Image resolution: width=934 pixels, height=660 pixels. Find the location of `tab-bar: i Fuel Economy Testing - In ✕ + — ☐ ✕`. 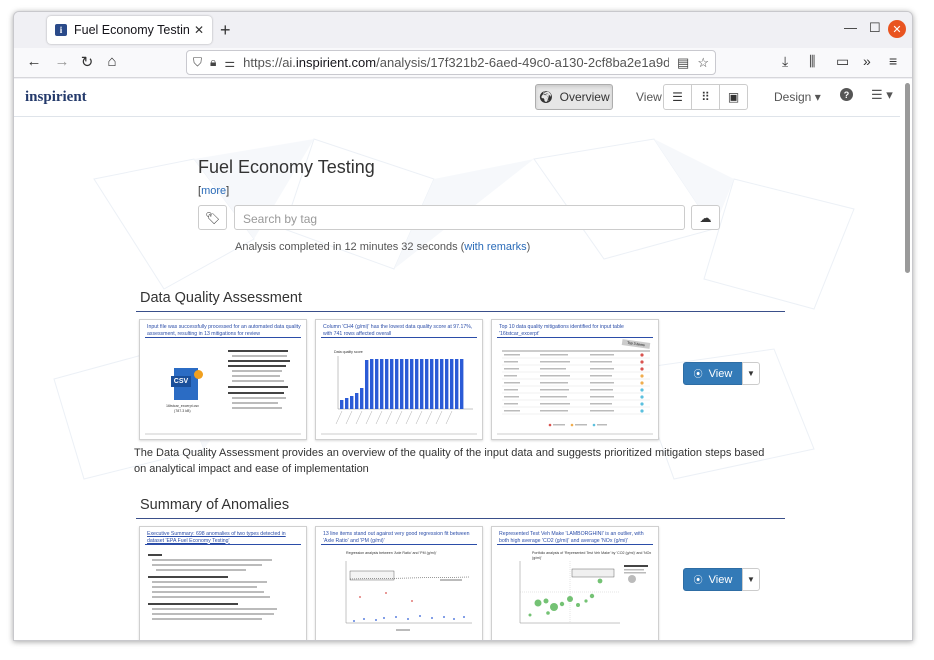

tab-bar: i Fuel Economy Testing - In ✕ + — ☐ ✕ is located at coordinates (463, 30).